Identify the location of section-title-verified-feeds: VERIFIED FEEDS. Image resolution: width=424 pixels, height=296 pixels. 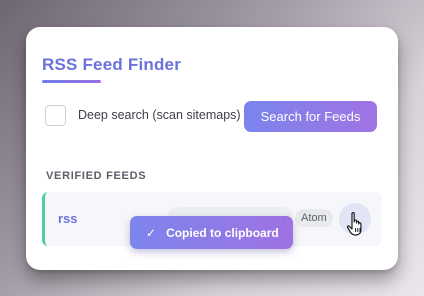
(96, 176).